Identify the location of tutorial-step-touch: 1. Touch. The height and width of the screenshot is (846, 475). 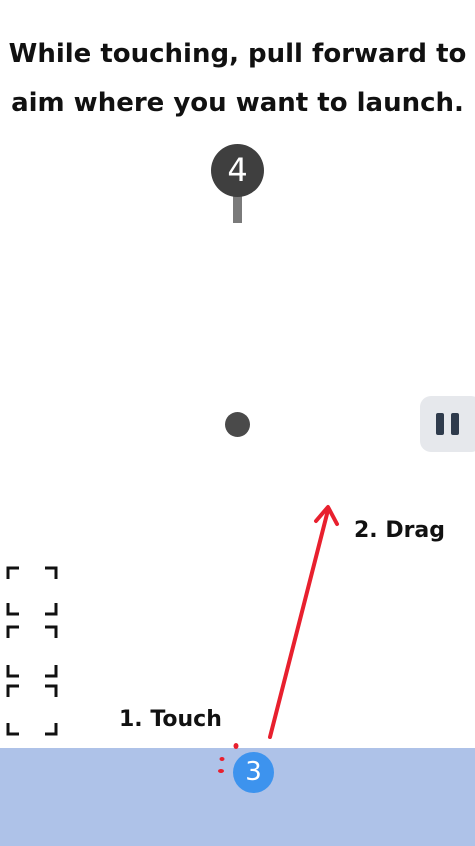
(170, 719).